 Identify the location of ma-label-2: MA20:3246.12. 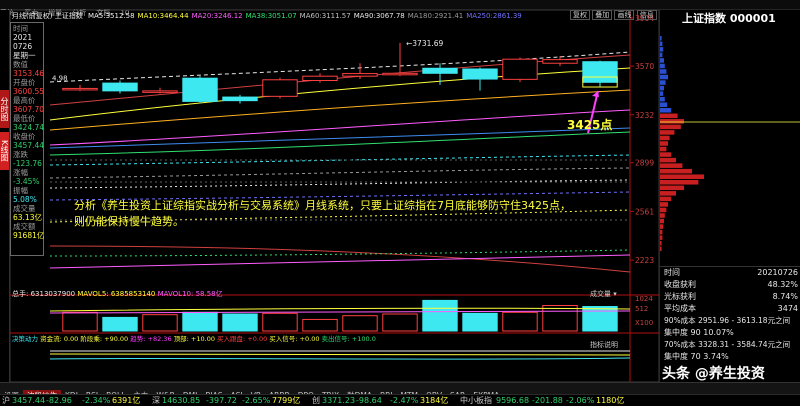
(217, 16).